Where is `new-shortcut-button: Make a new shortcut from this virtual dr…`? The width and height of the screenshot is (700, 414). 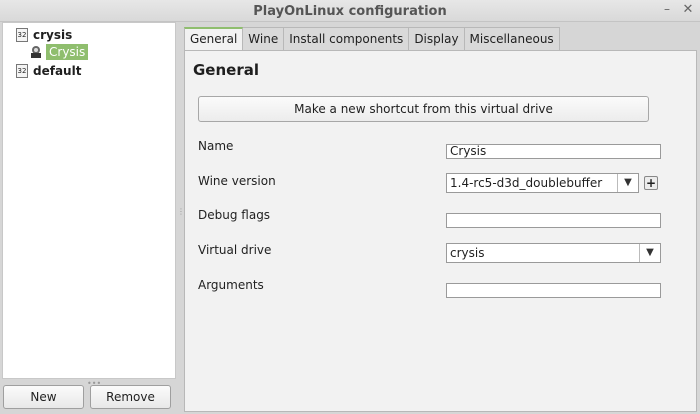 new-shortcut-button: Make a new shortcut from this virtual dr… is located at coordinates (423, 109).